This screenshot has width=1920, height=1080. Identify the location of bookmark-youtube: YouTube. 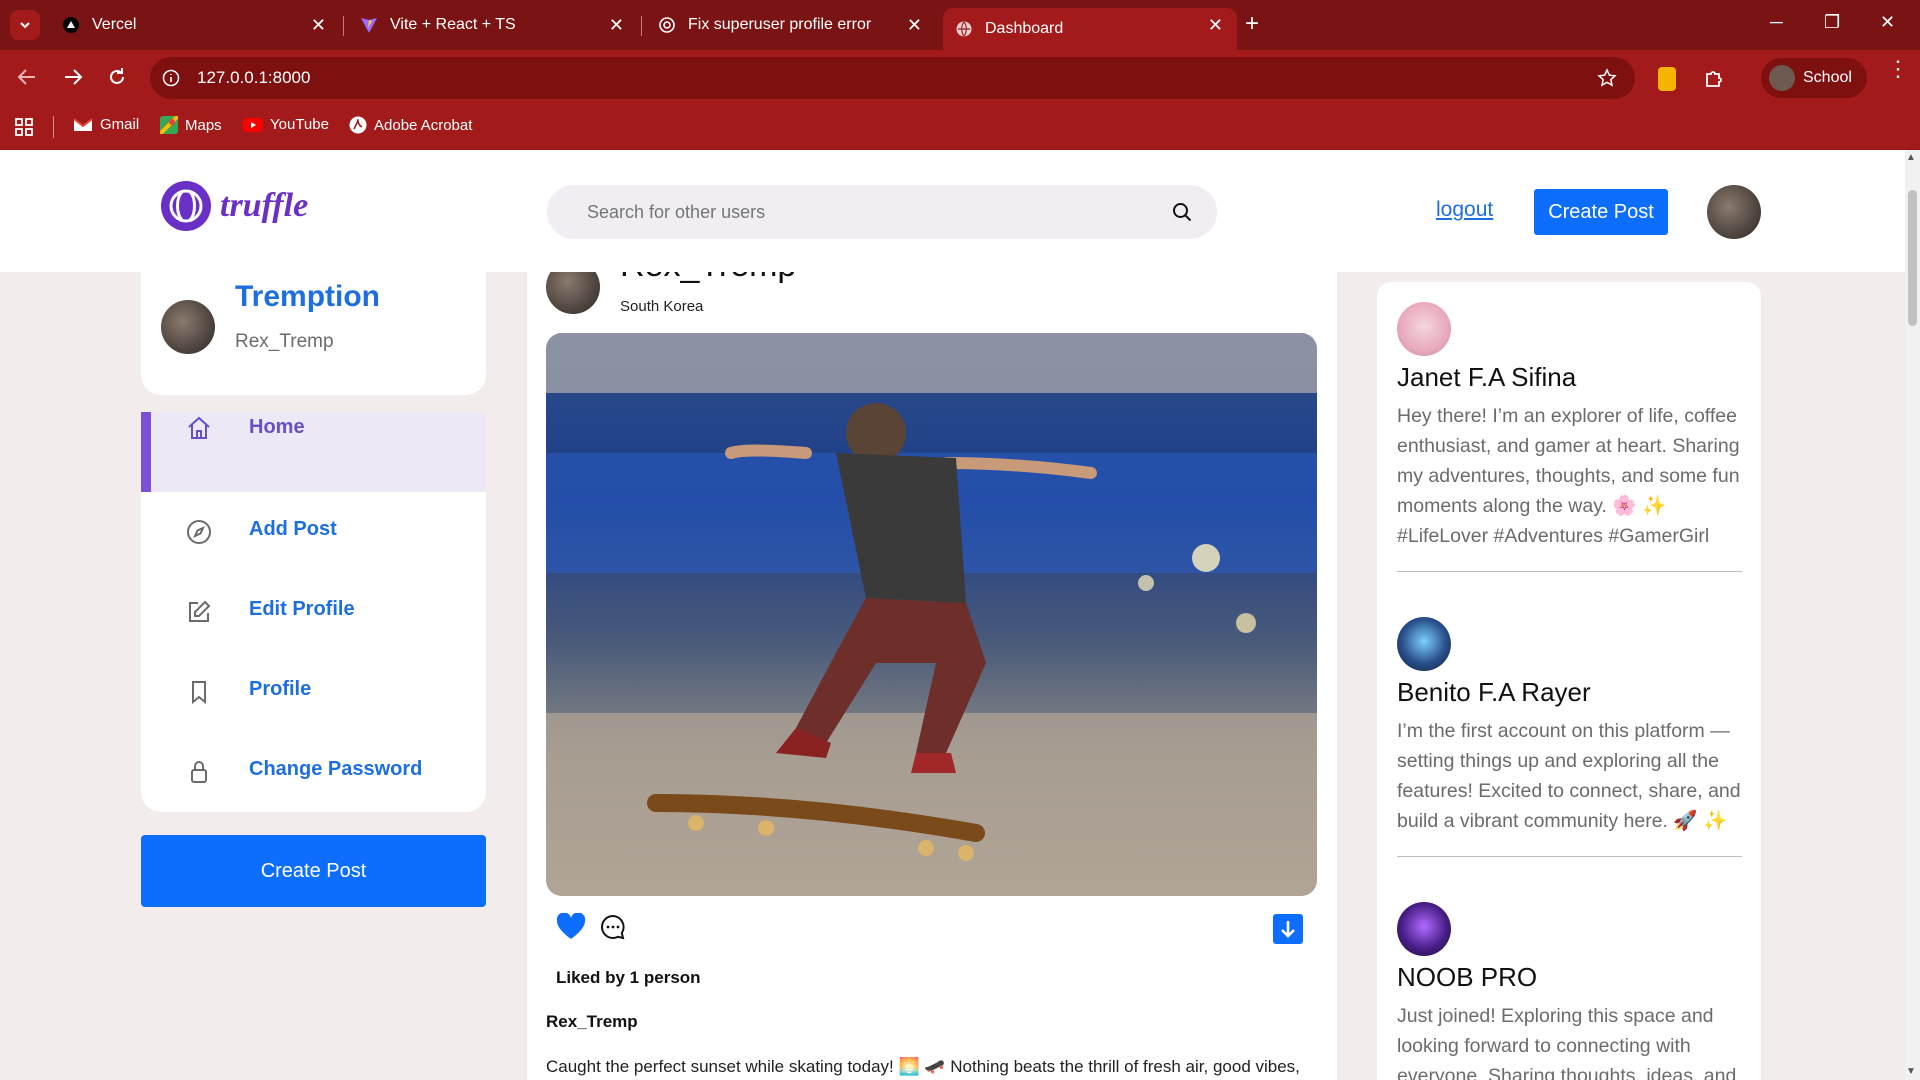
(286, 124).